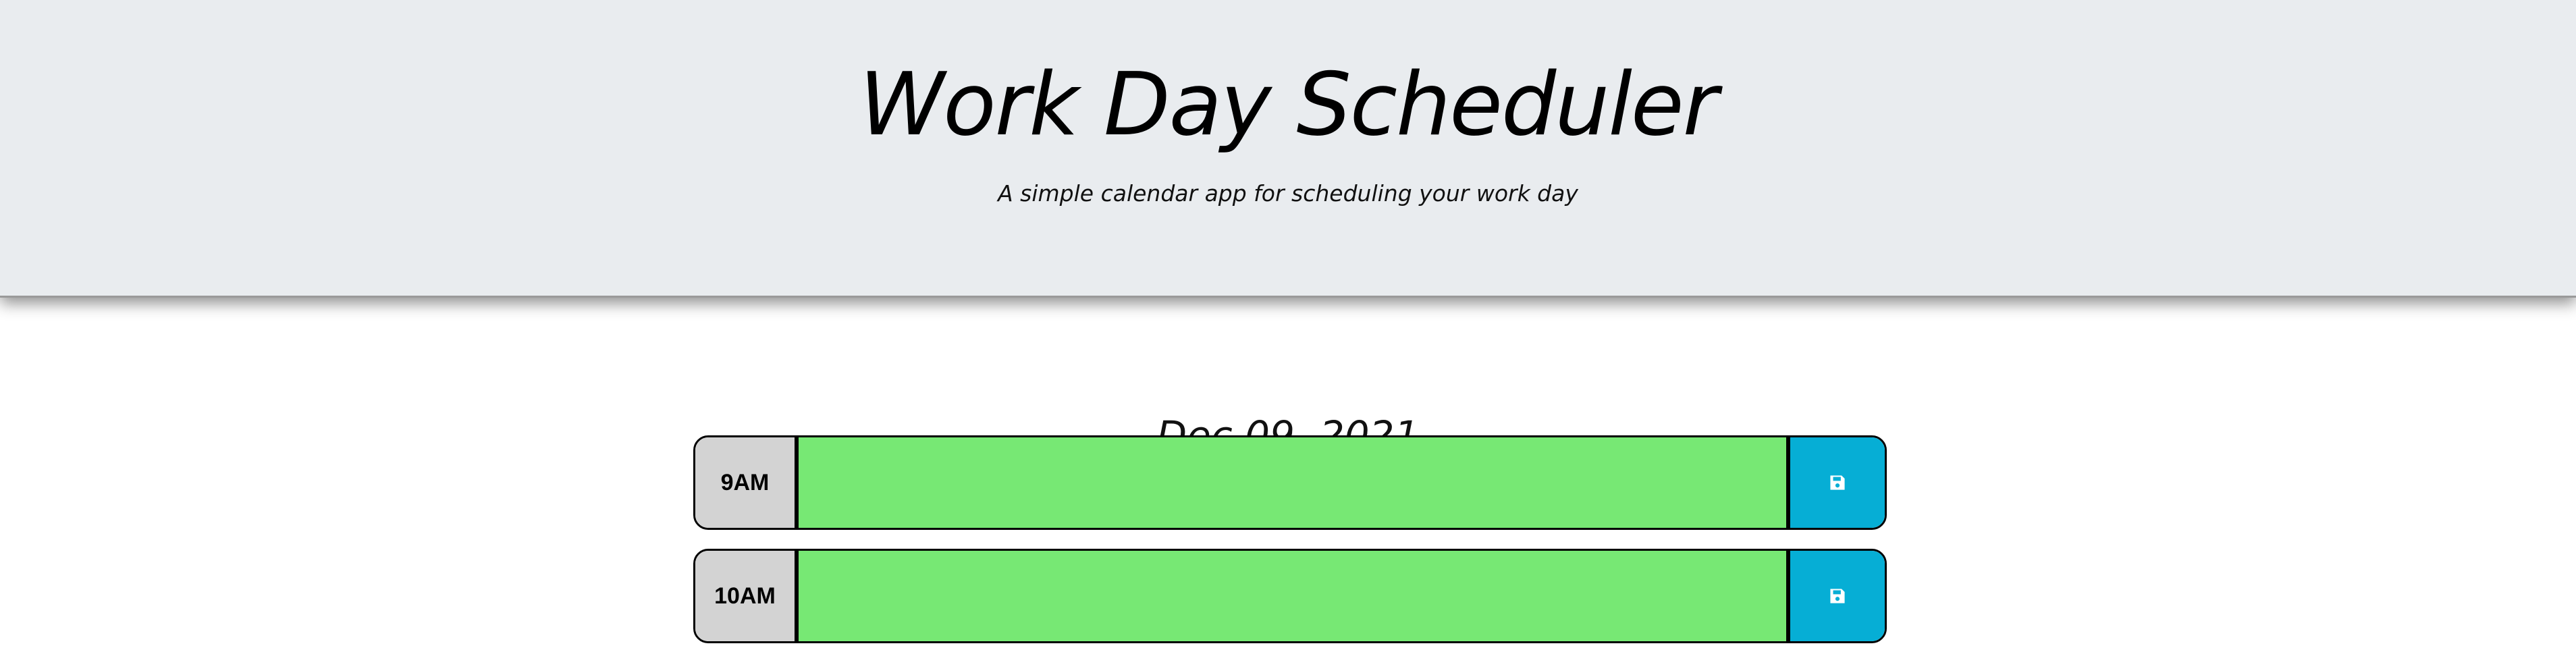  I want to click on page-title: Work Day Scheduler, so click(1289, 105).